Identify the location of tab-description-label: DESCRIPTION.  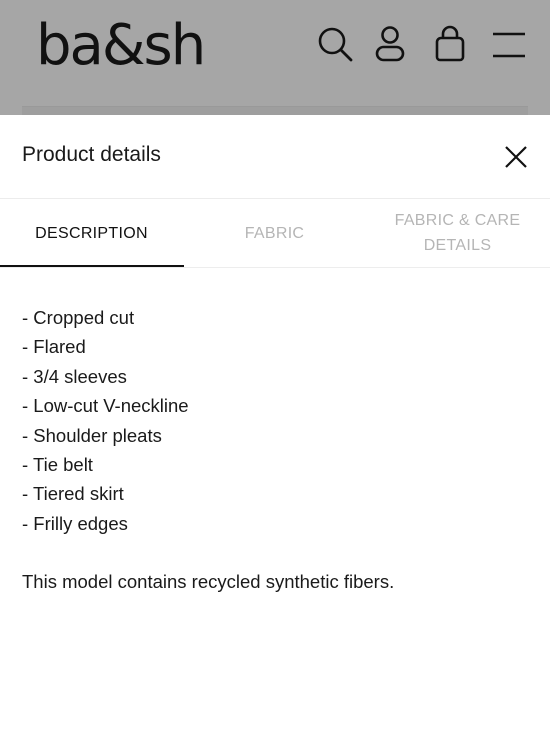
(91, 233).